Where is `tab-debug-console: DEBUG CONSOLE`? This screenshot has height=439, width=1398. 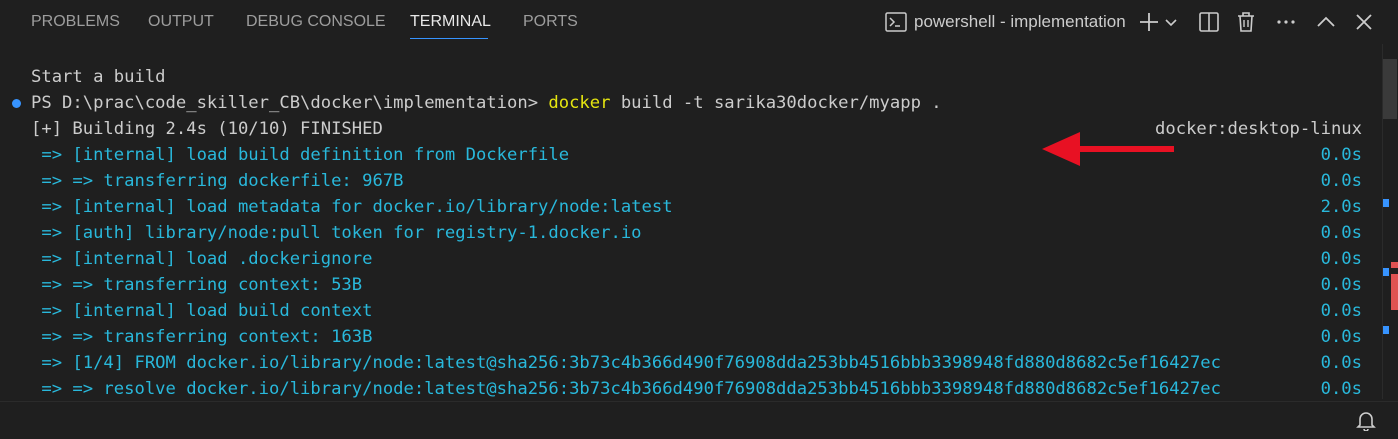
tab-debug-console: DEBUG CONSOLE is located at coordinates (316, 22).